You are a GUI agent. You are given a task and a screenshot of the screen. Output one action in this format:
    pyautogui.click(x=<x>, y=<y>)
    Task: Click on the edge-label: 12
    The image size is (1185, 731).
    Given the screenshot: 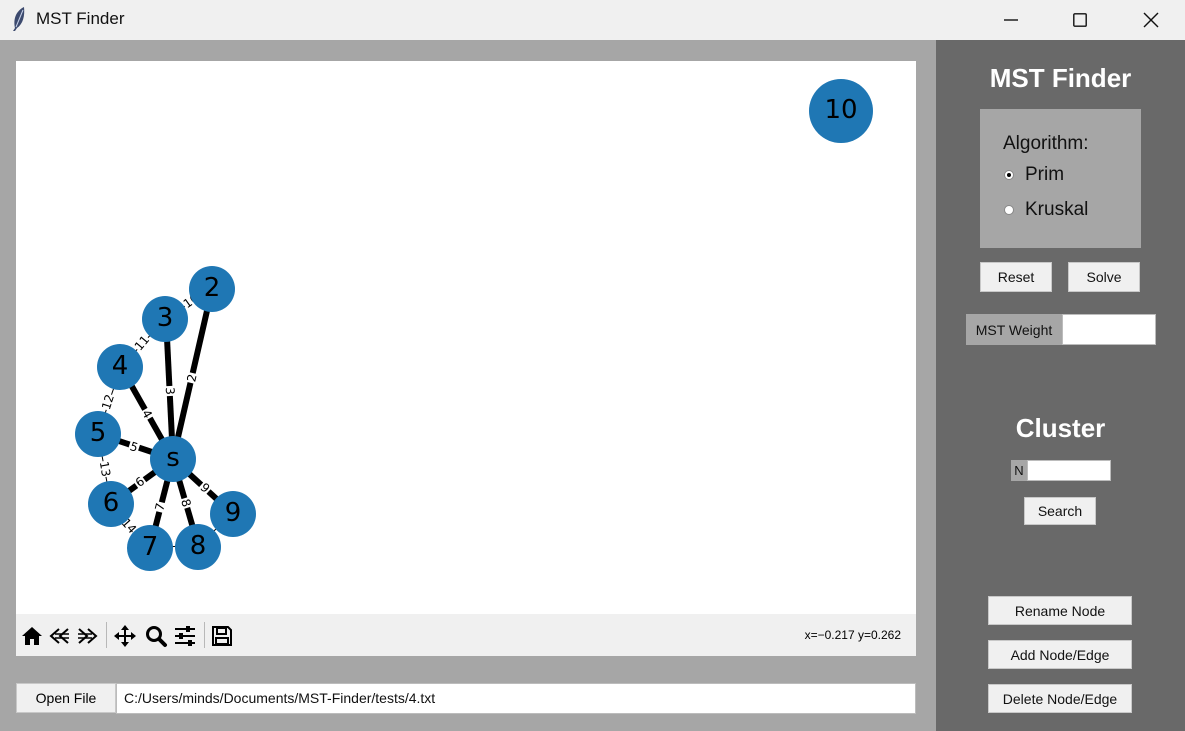 What is the action you would take?
    pyautogui.click(x=108, y=402)
    